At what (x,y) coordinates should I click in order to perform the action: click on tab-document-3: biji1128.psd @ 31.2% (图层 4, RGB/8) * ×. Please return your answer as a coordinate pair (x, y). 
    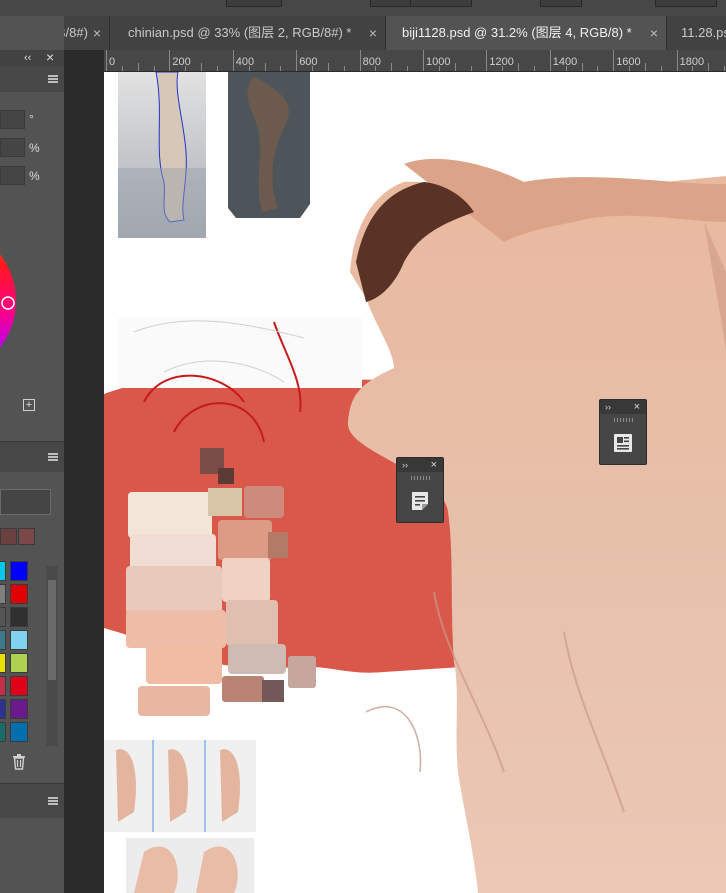
    Looking at the image, I should click on (526, 33).